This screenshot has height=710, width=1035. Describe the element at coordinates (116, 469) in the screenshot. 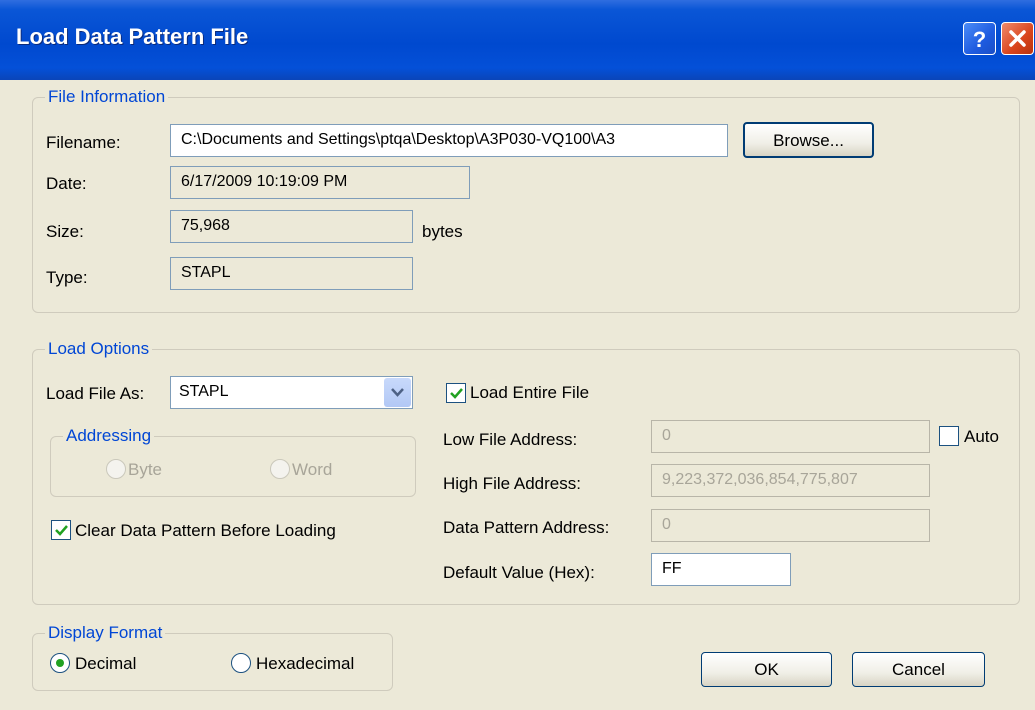

I see `byte-radio` at that location.